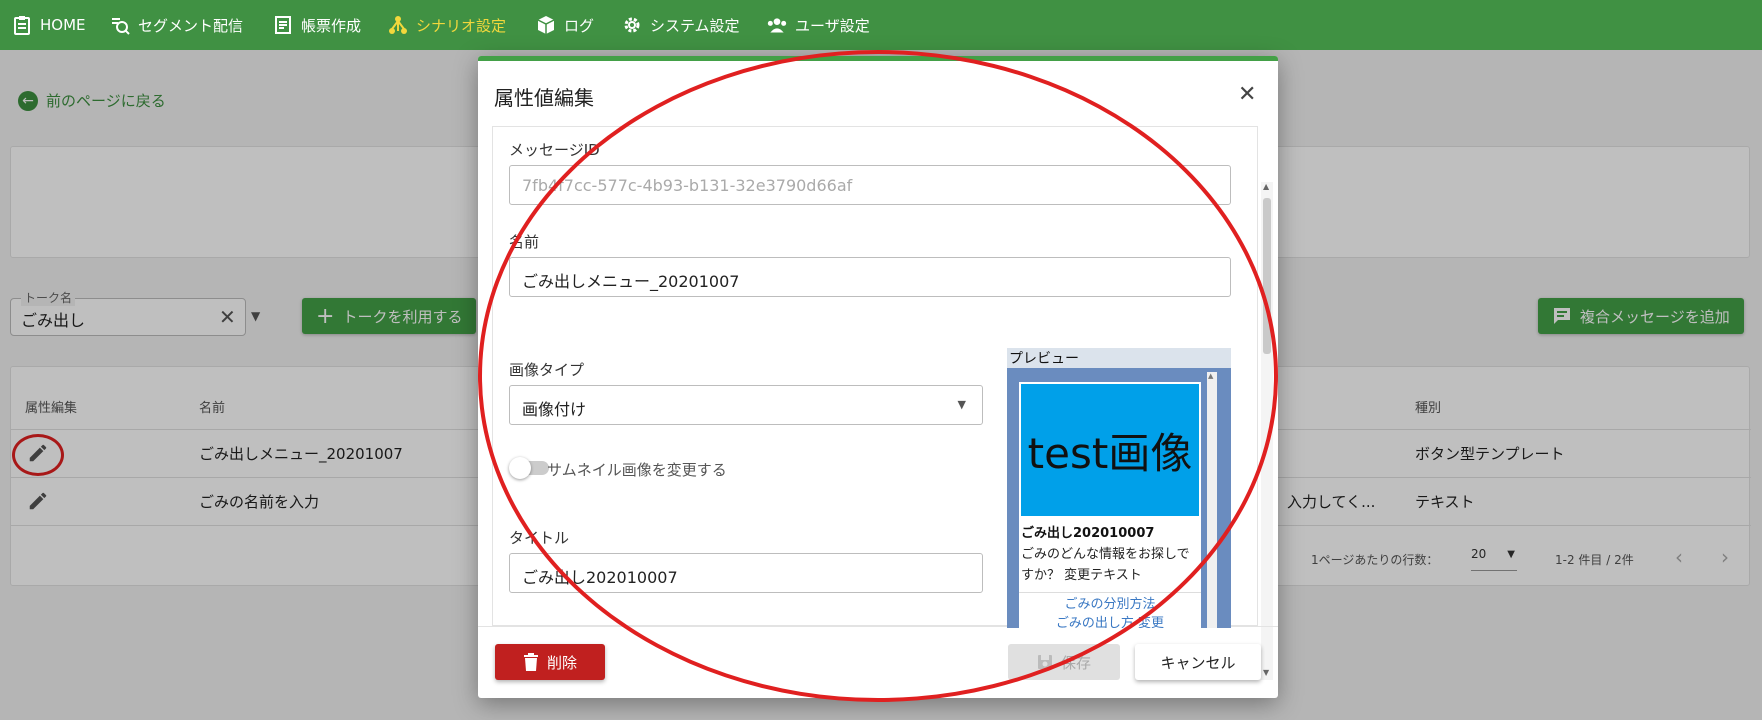  I want to click on cancel-button: キャンセル, so click(1198, 662).